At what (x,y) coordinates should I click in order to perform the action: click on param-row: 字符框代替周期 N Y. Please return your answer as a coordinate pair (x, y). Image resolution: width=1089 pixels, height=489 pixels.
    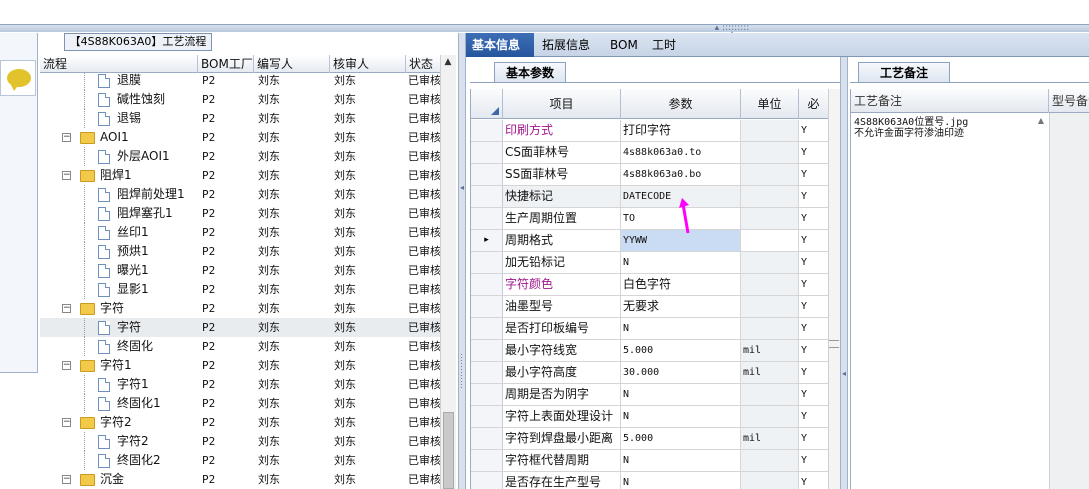
    Looking at the image, I should click on (649, 461).